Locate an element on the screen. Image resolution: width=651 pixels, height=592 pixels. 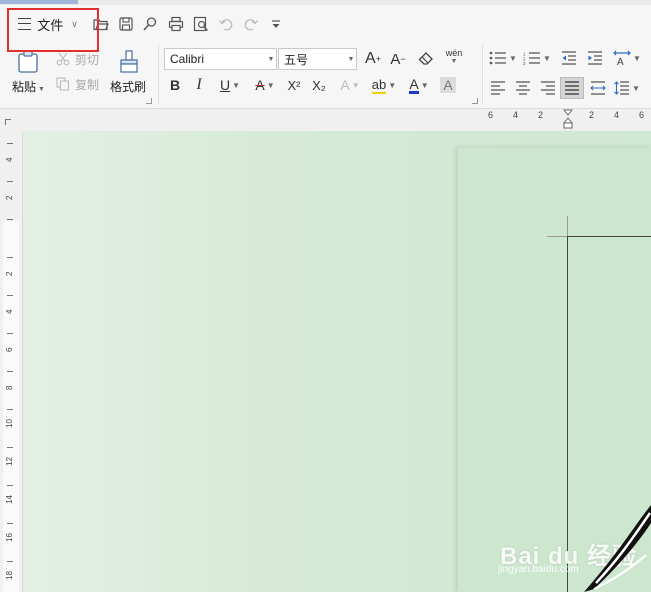
font-size-value: 五号 is located at coordinates (296, 59).